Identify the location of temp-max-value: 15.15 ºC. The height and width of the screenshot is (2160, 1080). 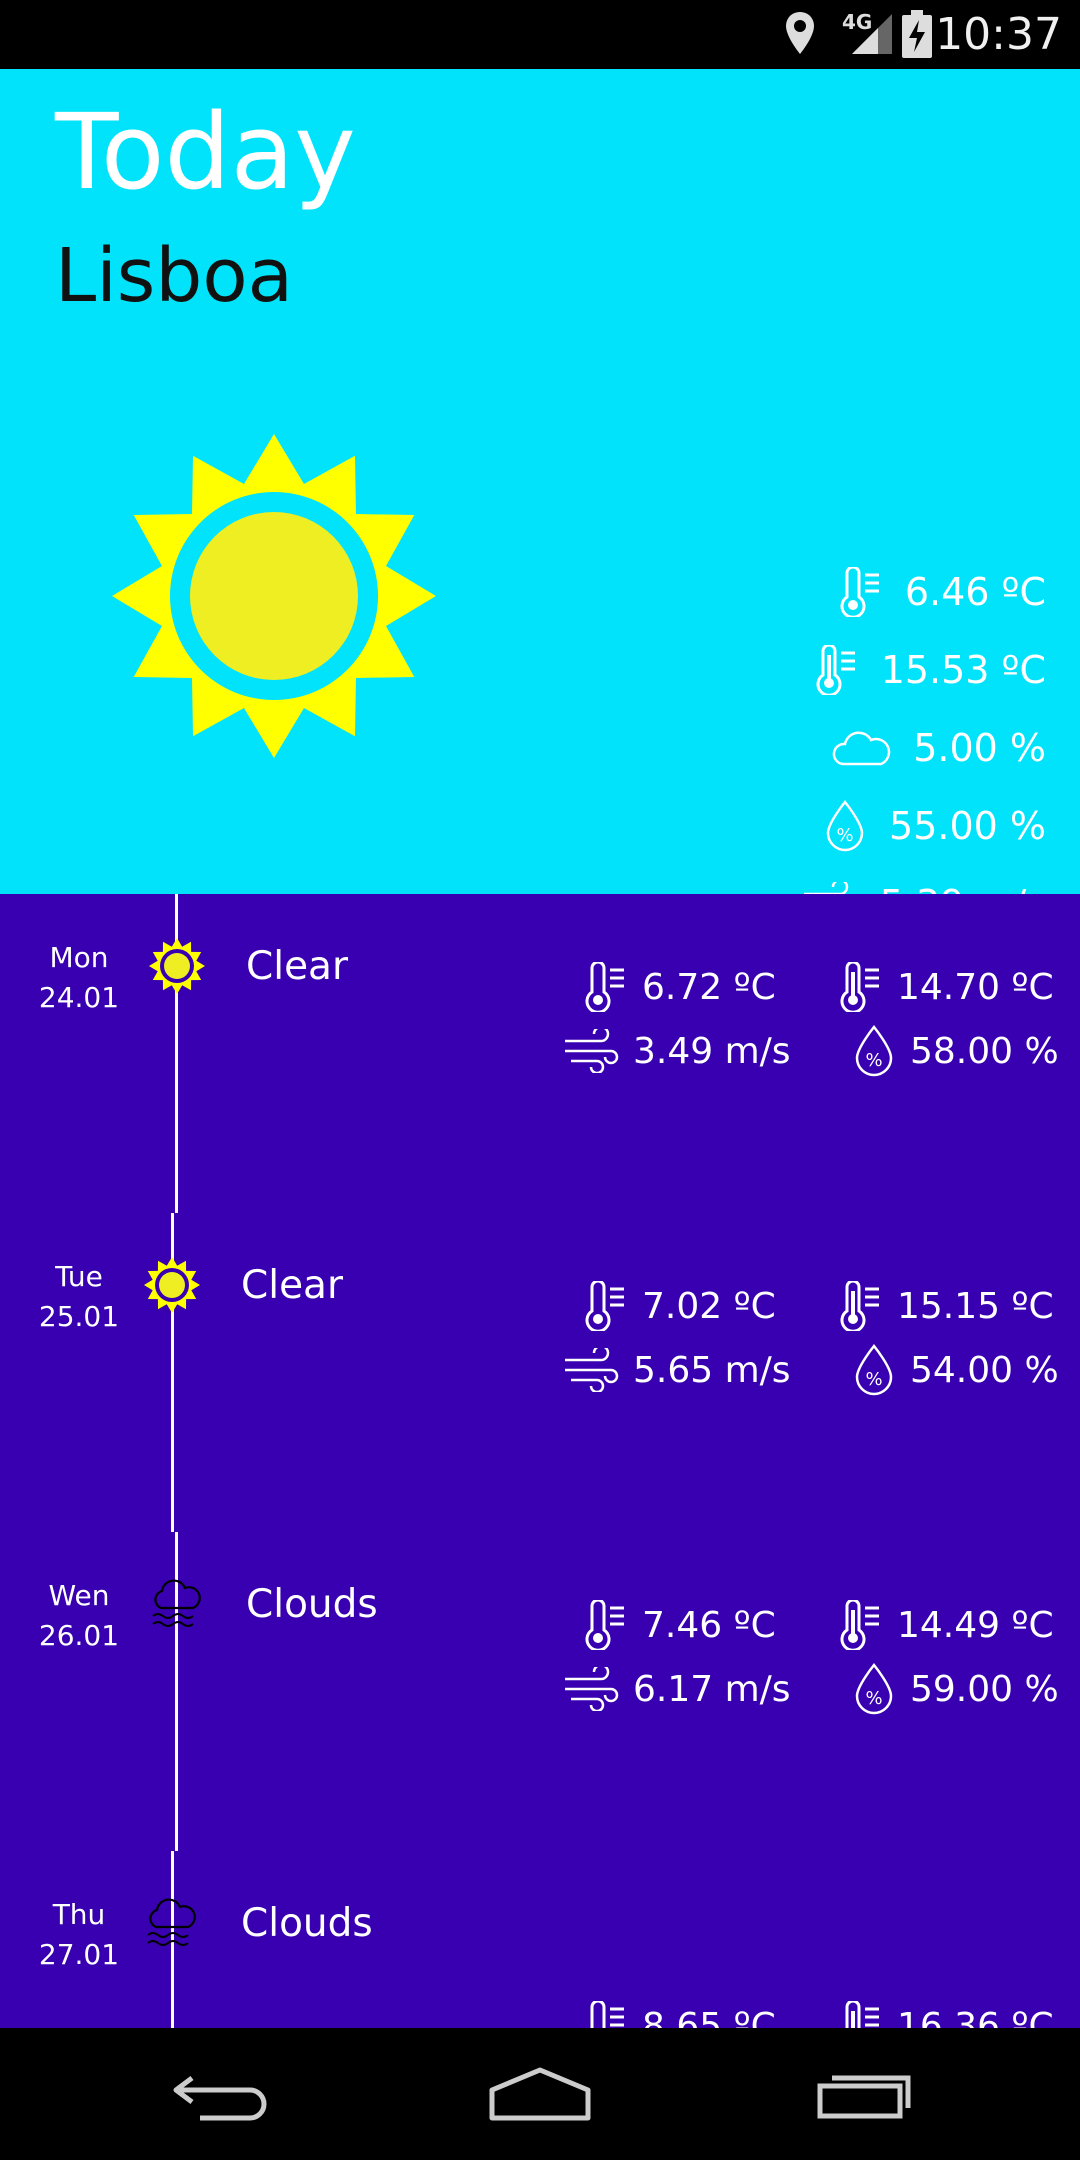
(975, 1306).